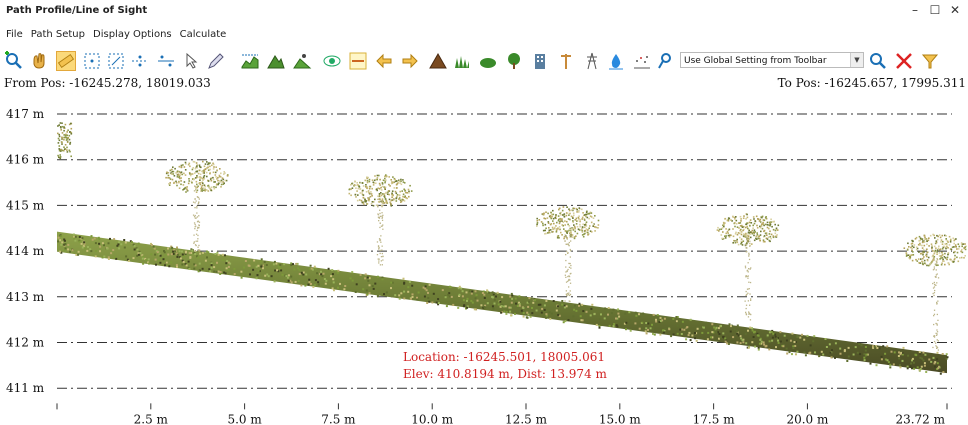 This screenshot has width=968, height=425. I want to click on zoom-fit-icon, so click(878, 61).